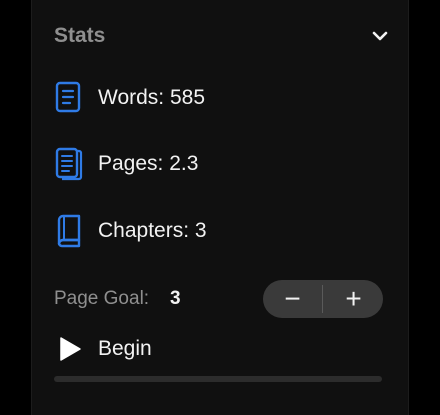 The width and height of the screenshot is (440, 415). I want to click on stats-header: Stats, so click(222, 36).